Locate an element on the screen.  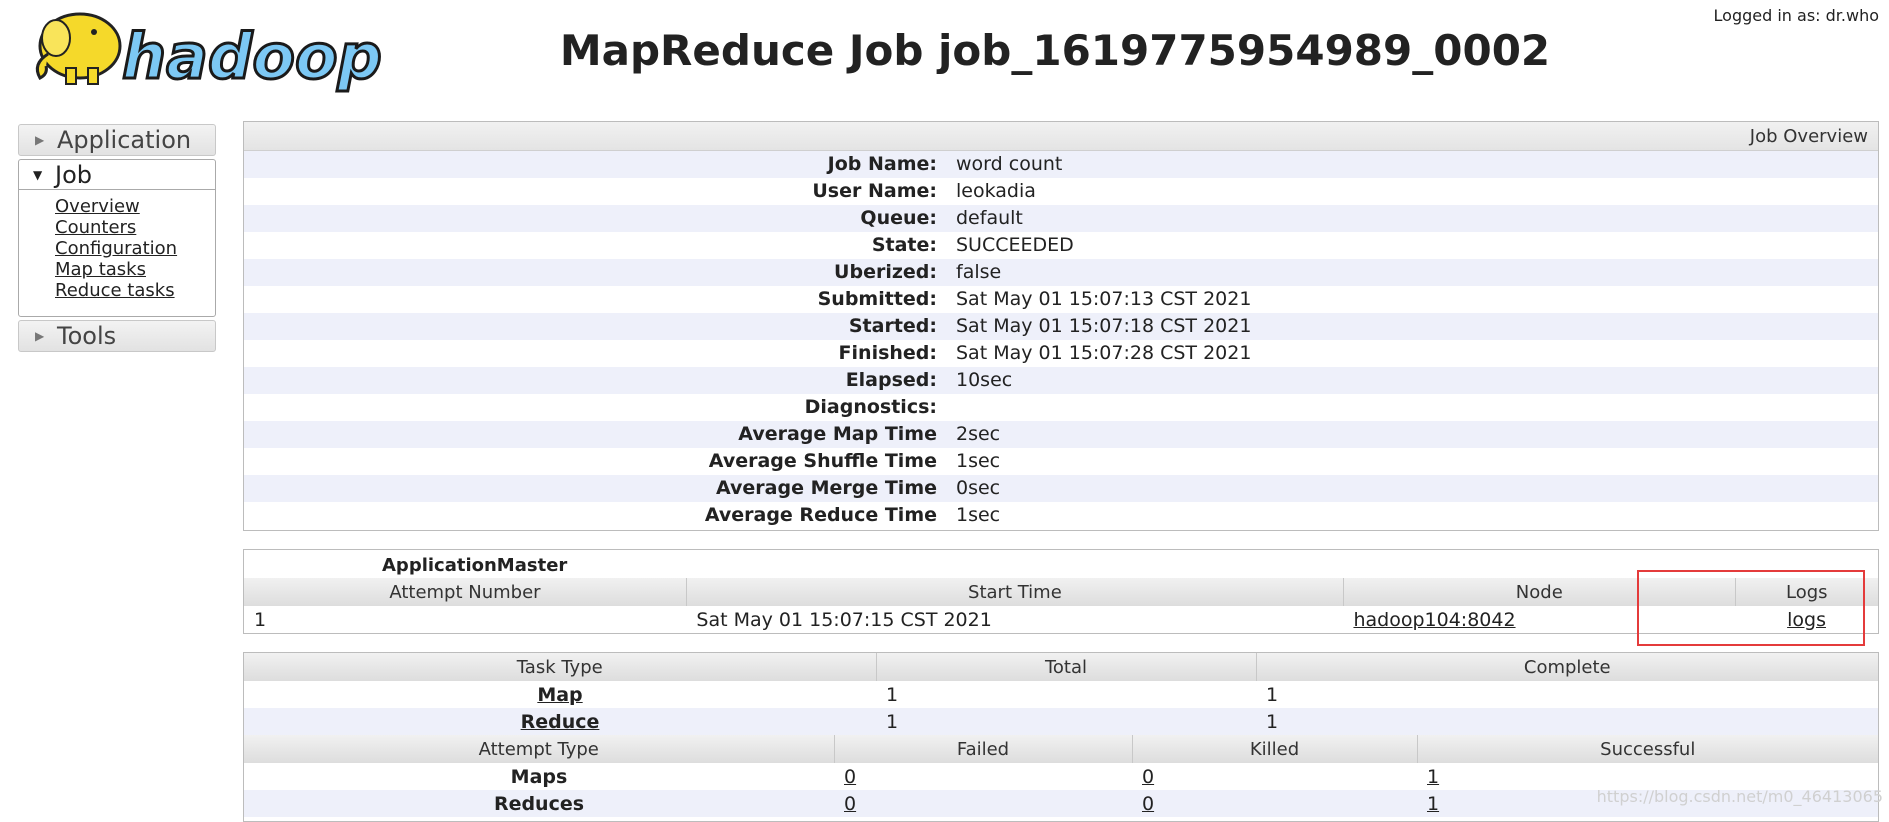
overview-row: Diagnostics: is located at coordinates (1061, 407).